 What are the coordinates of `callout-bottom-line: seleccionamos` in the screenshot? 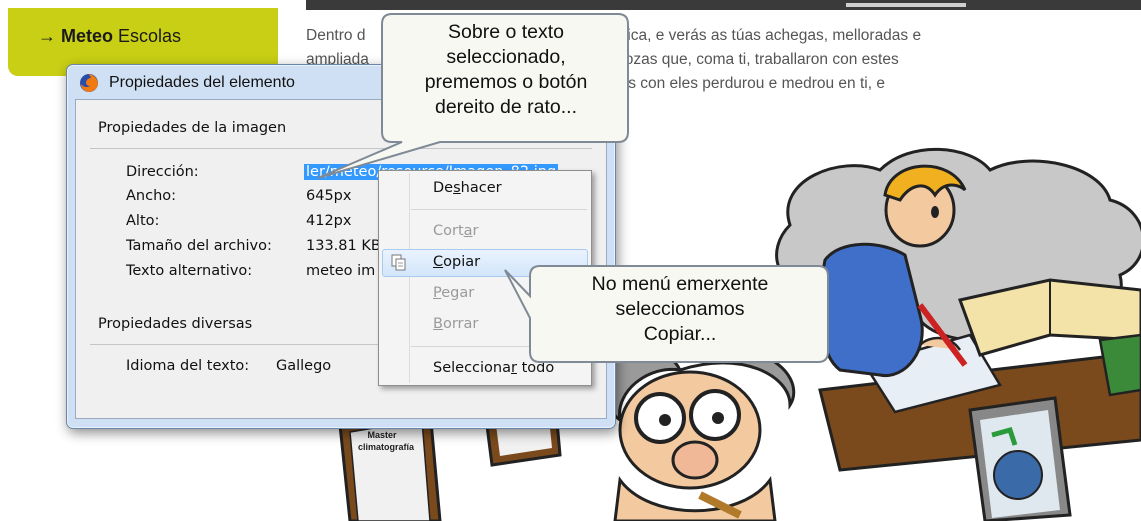 It's located at (680, 309).